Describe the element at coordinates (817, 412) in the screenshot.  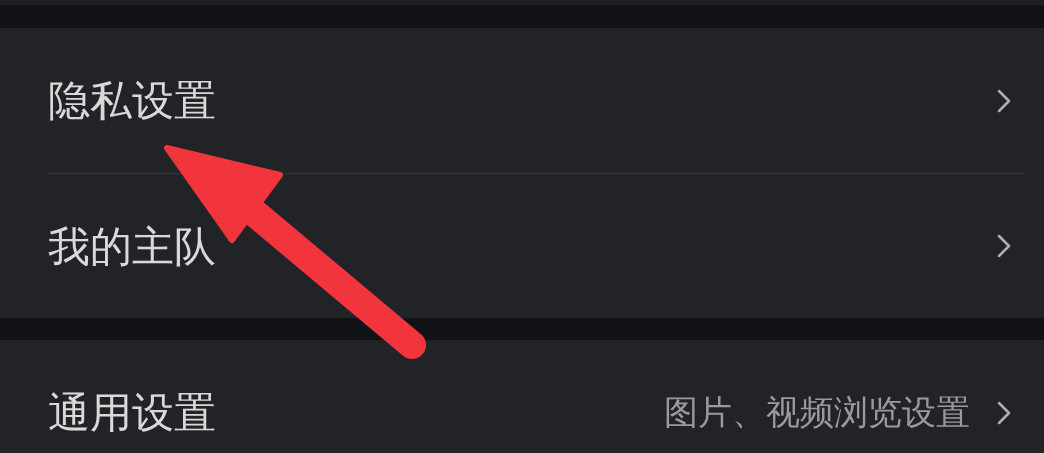
I see `row-value: 图片、视频浏览设置` at that location.